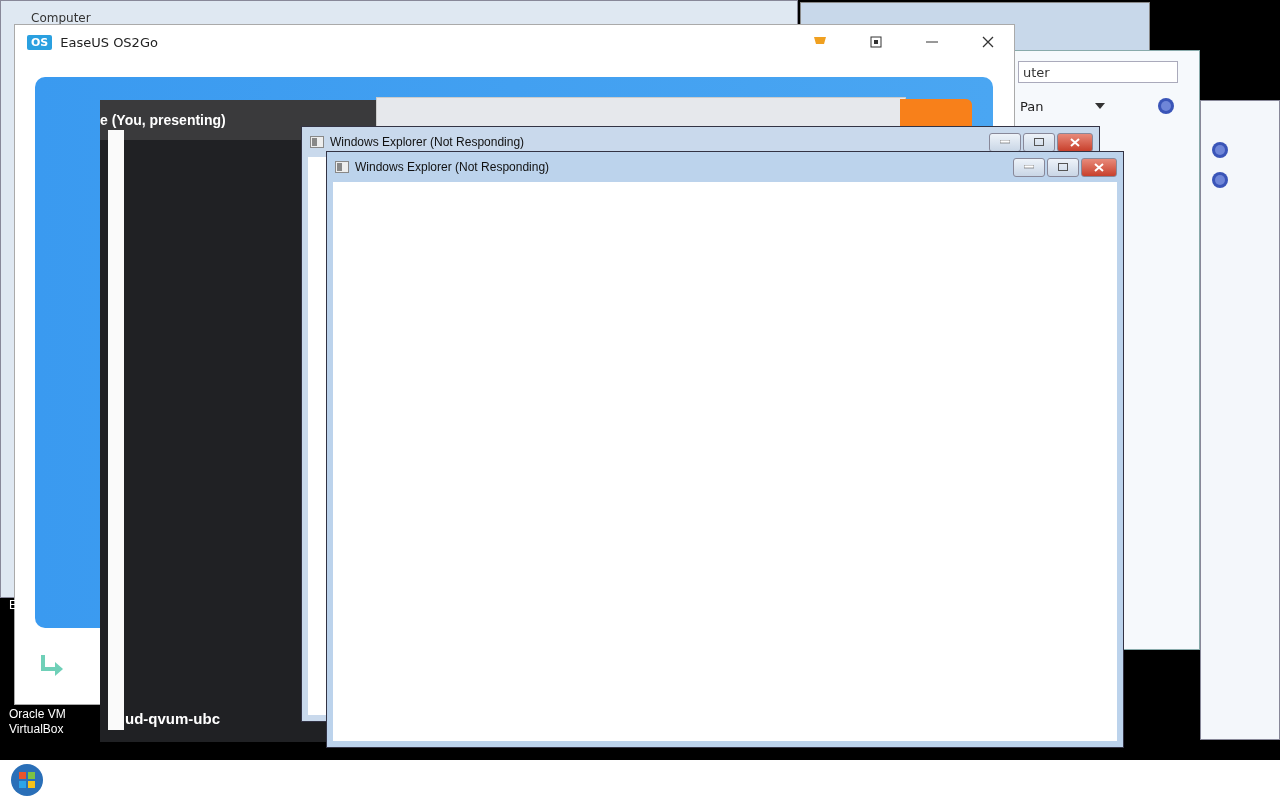  Describe the element at coordinates (1032, 106) in the screenshot. I see `toolbar-label: Pan` at that location.